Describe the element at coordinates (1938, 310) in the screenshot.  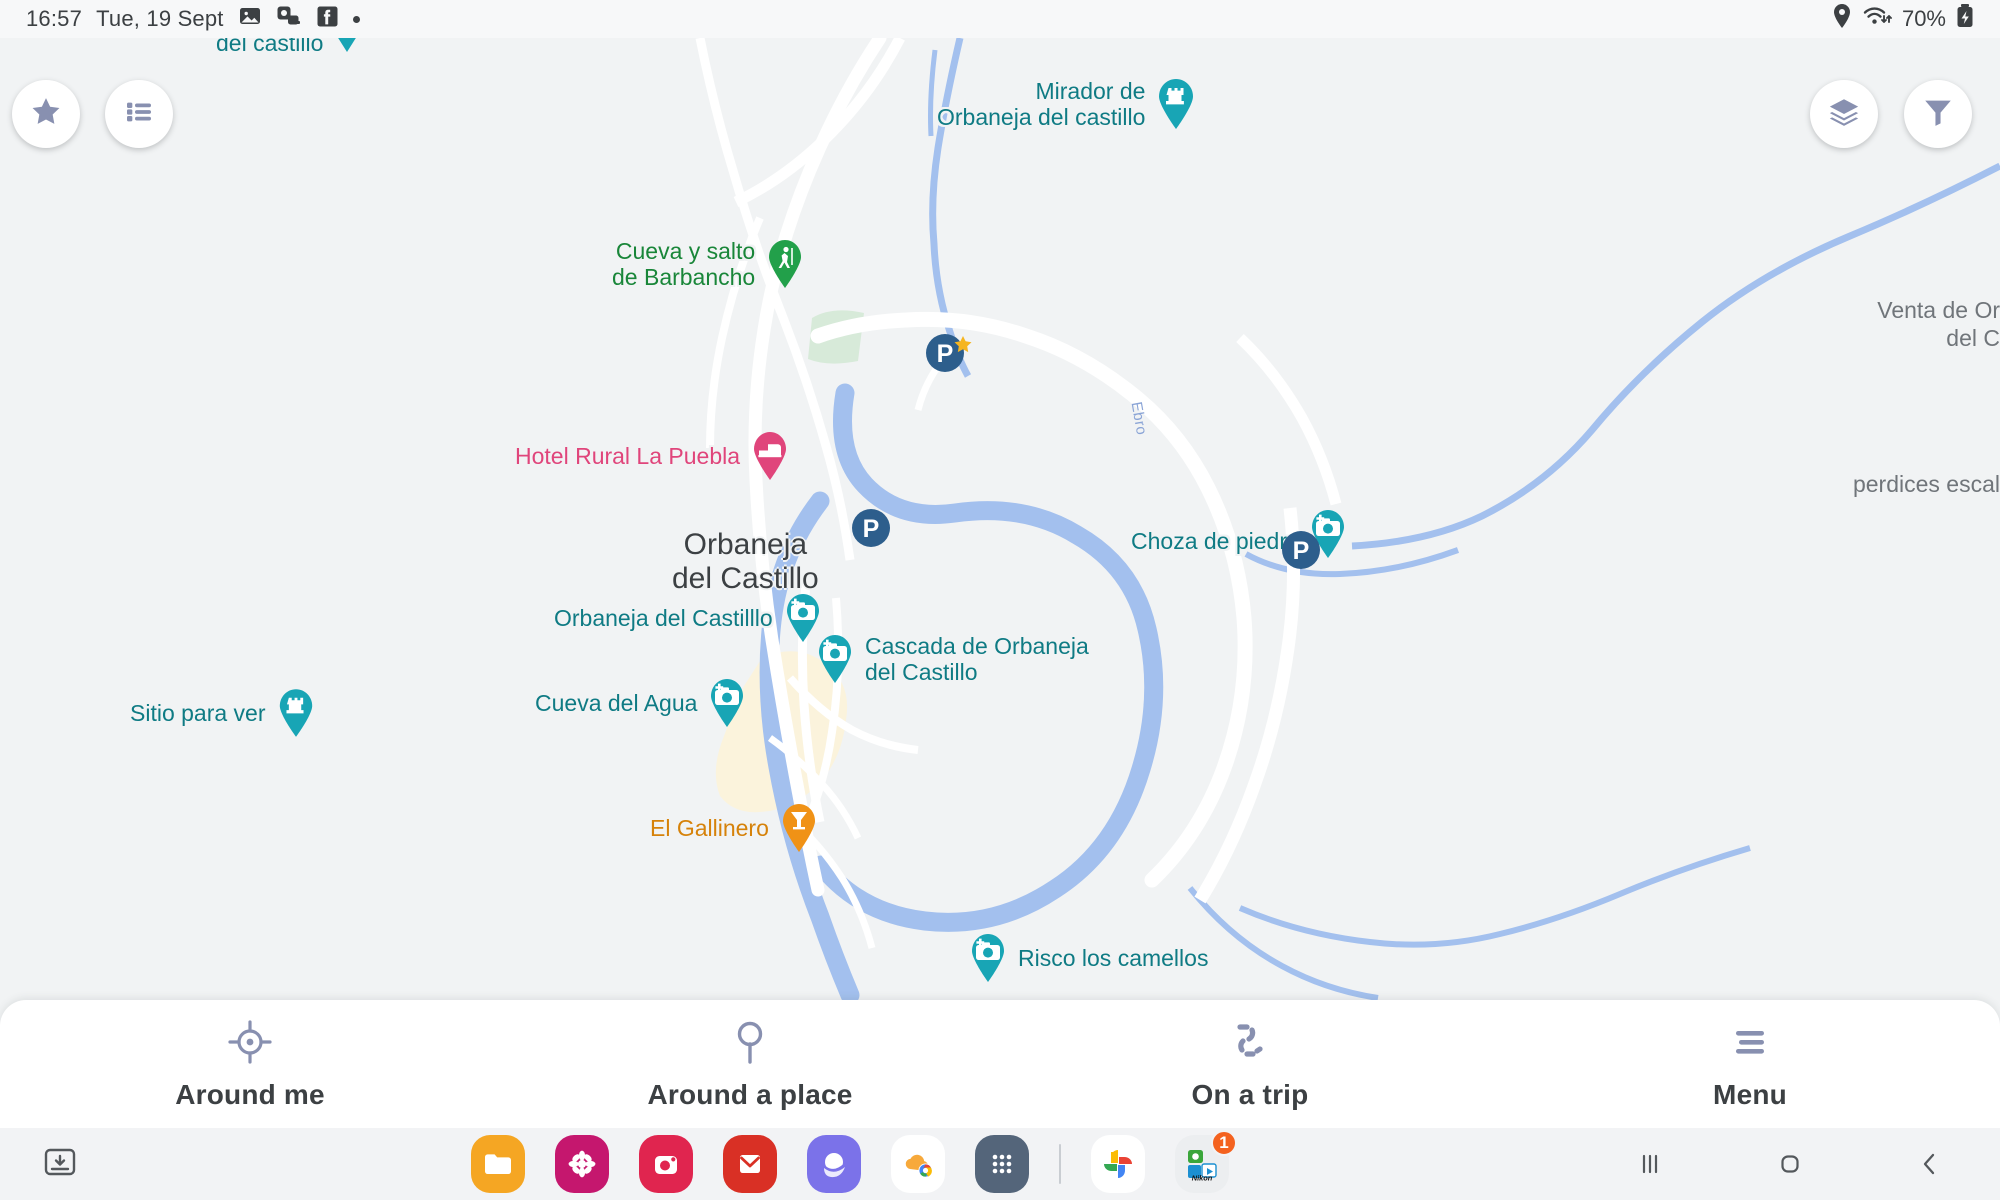
I see `poi-label-line1: Venta de Or` at that location.